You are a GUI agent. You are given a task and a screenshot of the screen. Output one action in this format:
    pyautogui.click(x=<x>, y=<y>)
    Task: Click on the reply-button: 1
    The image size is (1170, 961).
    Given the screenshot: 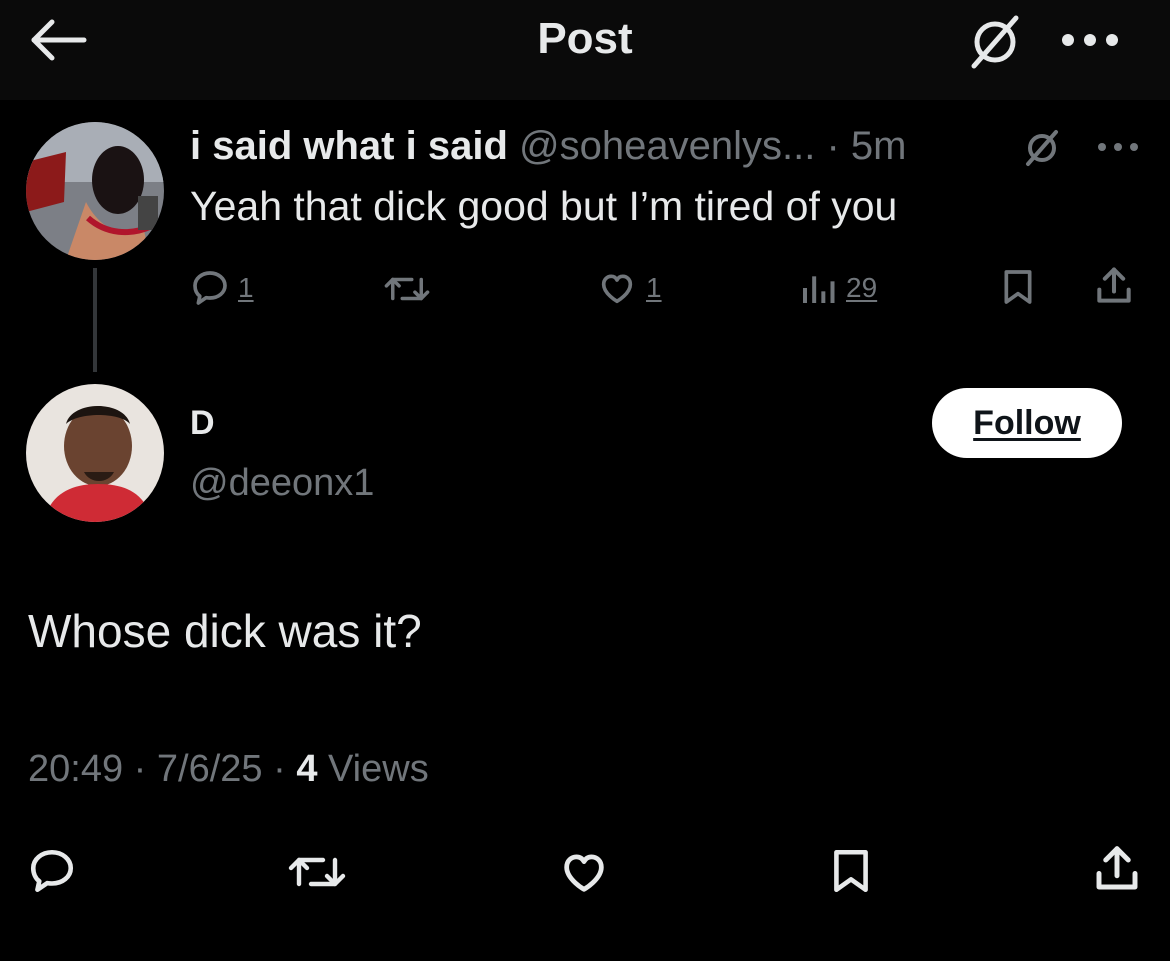 What is the action you would take?
    pyautogui.click(x=222, y=288)
    